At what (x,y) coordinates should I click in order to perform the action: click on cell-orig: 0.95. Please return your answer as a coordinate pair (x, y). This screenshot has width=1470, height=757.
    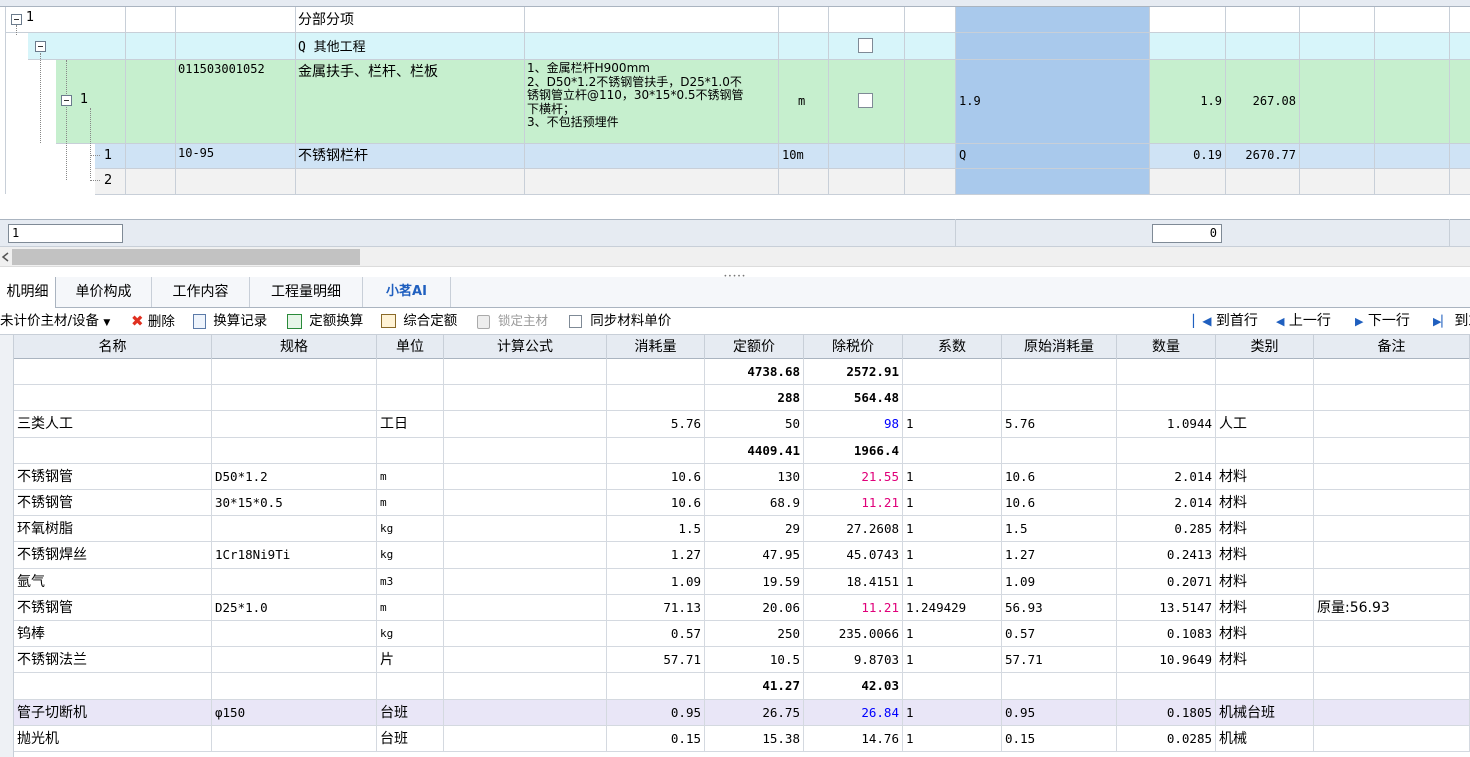
    Looking at the image, I should click on (1059, 712).